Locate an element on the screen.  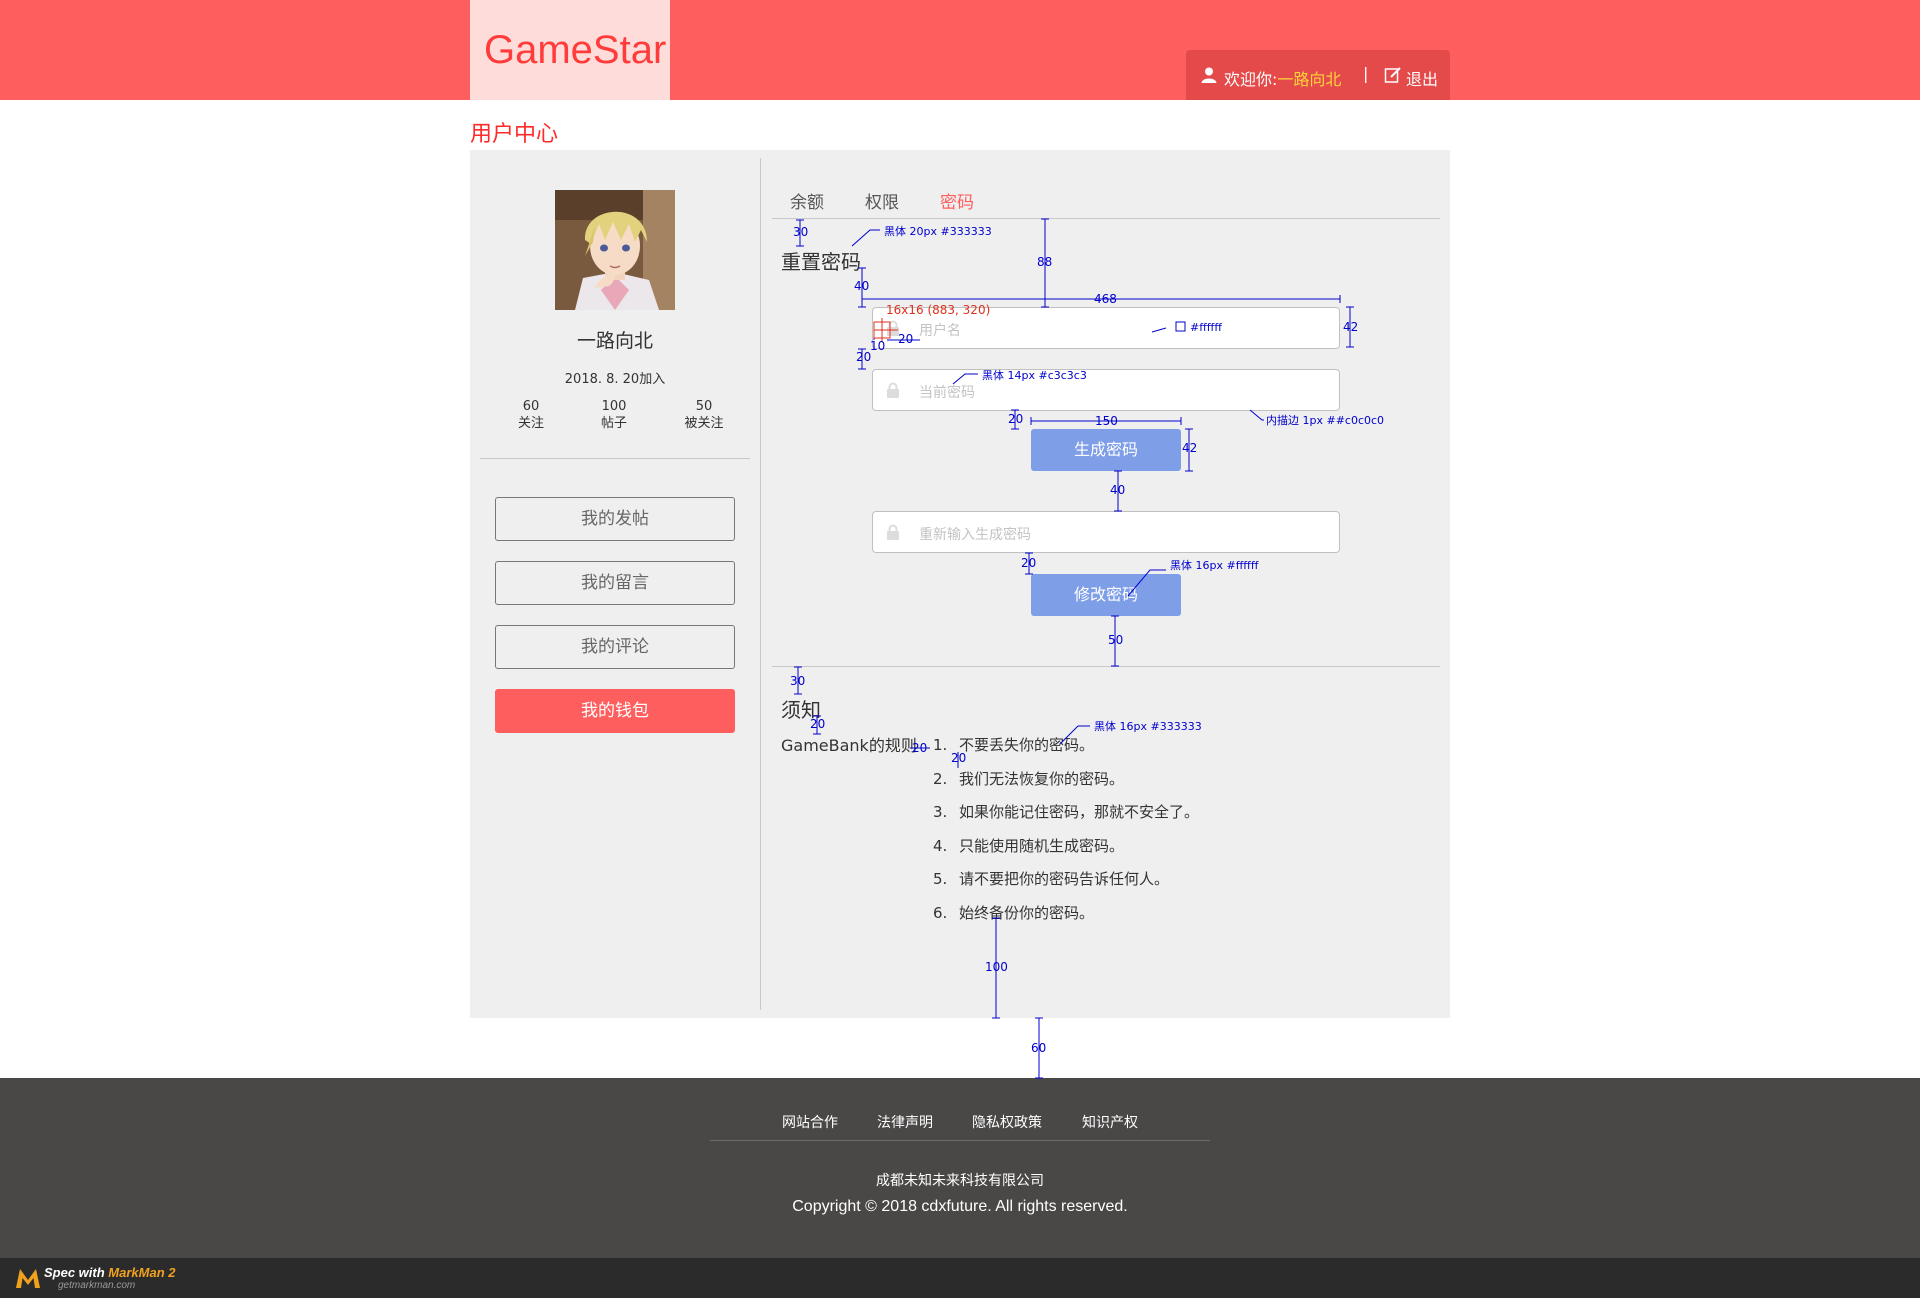
markman-label: Spec with MarkMan 2 is located at coordinates (110, 1272).